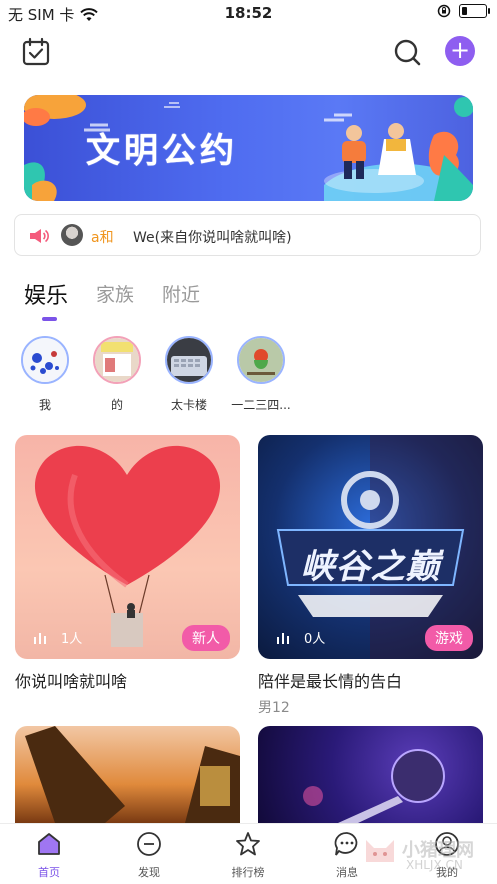 Image resolution: width=497 pixels, height=884 pixels. Describe the element at coordinates (162, 151) in the screenshot. I see `banner-title: 文明公约` at that location.